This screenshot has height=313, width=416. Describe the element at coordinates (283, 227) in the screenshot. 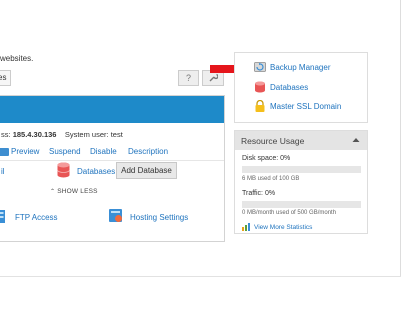

I see `view-more-statistics-link: View More Statistics` at that location.